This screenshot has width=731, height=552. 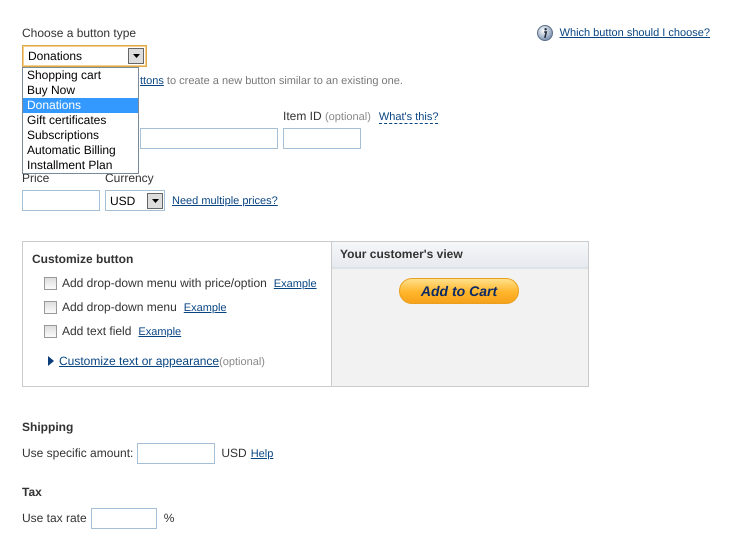 I want to click on field-label: Price, so click(x=36, y=178).